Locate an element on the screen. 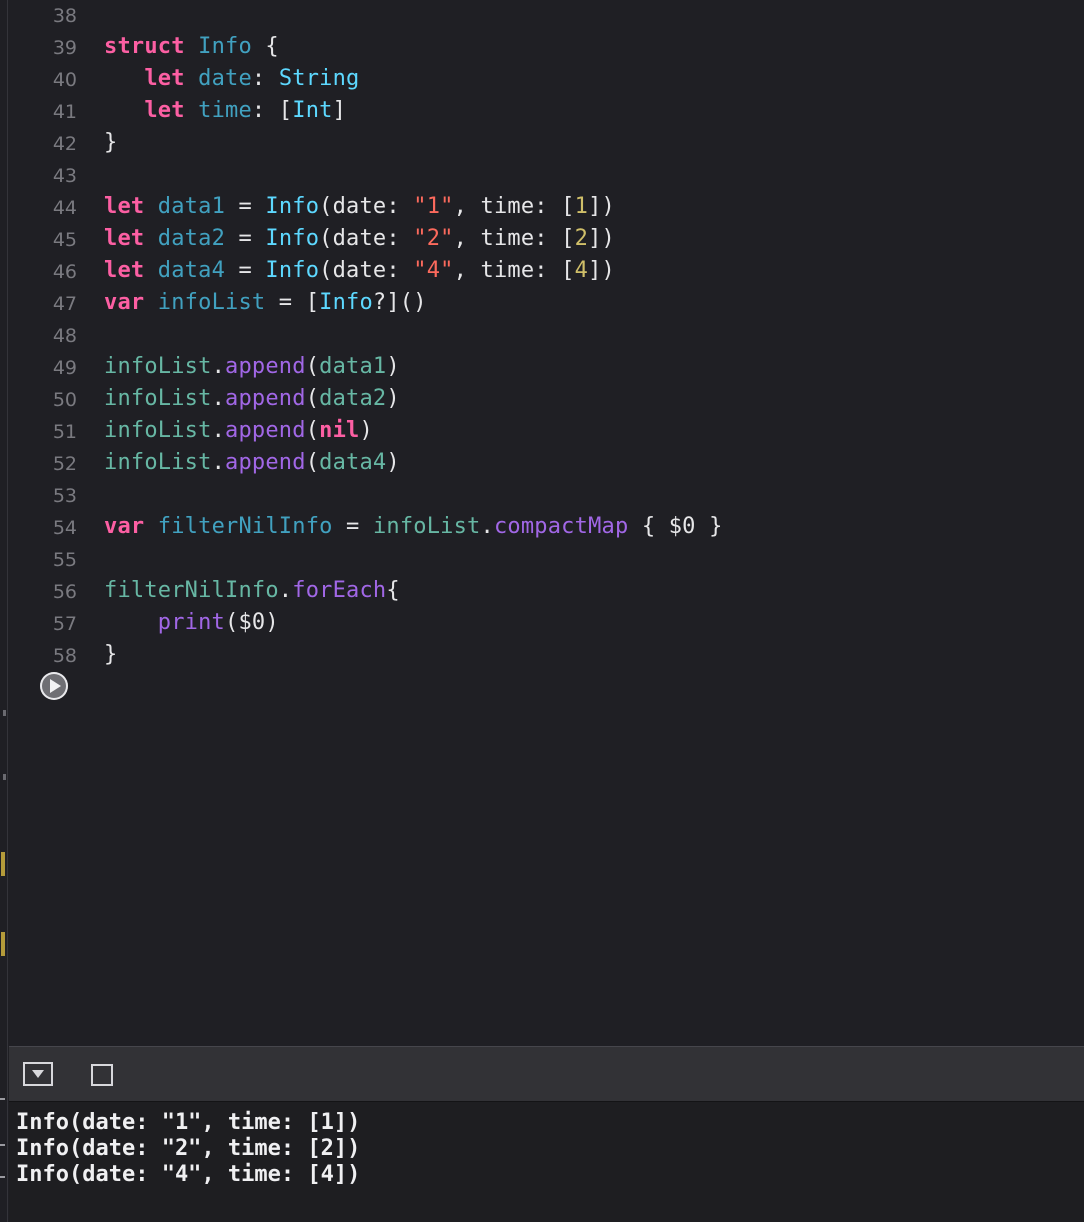 The image size is (1084, 1222). navigator-edge is located at coordinates (4, 611).